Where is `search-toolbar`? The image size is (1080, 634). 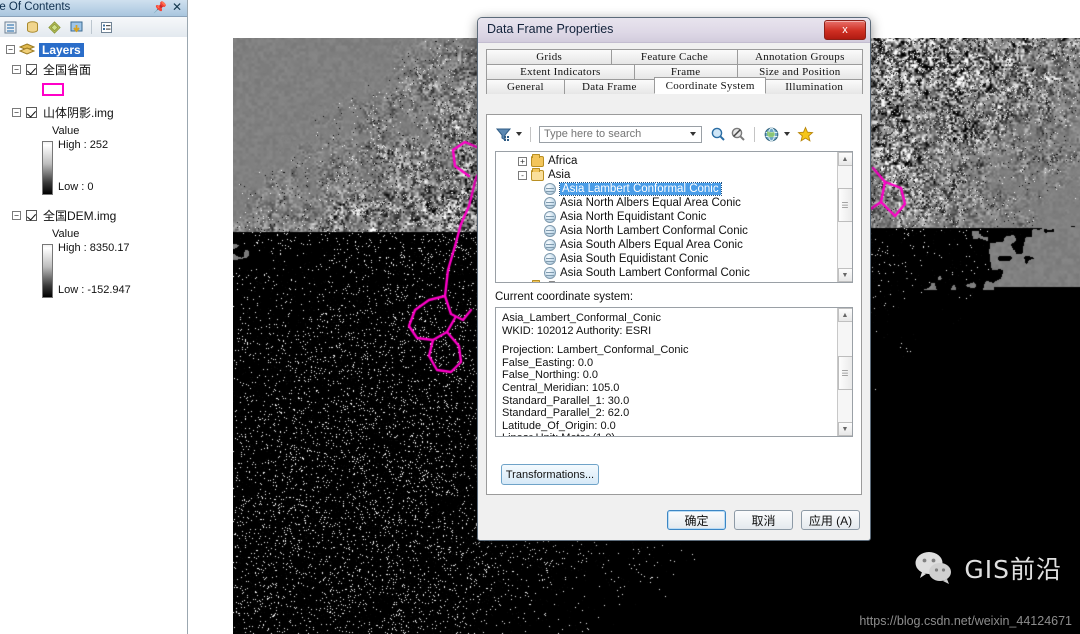
search-toolbar is located at coordinates (674, 134).